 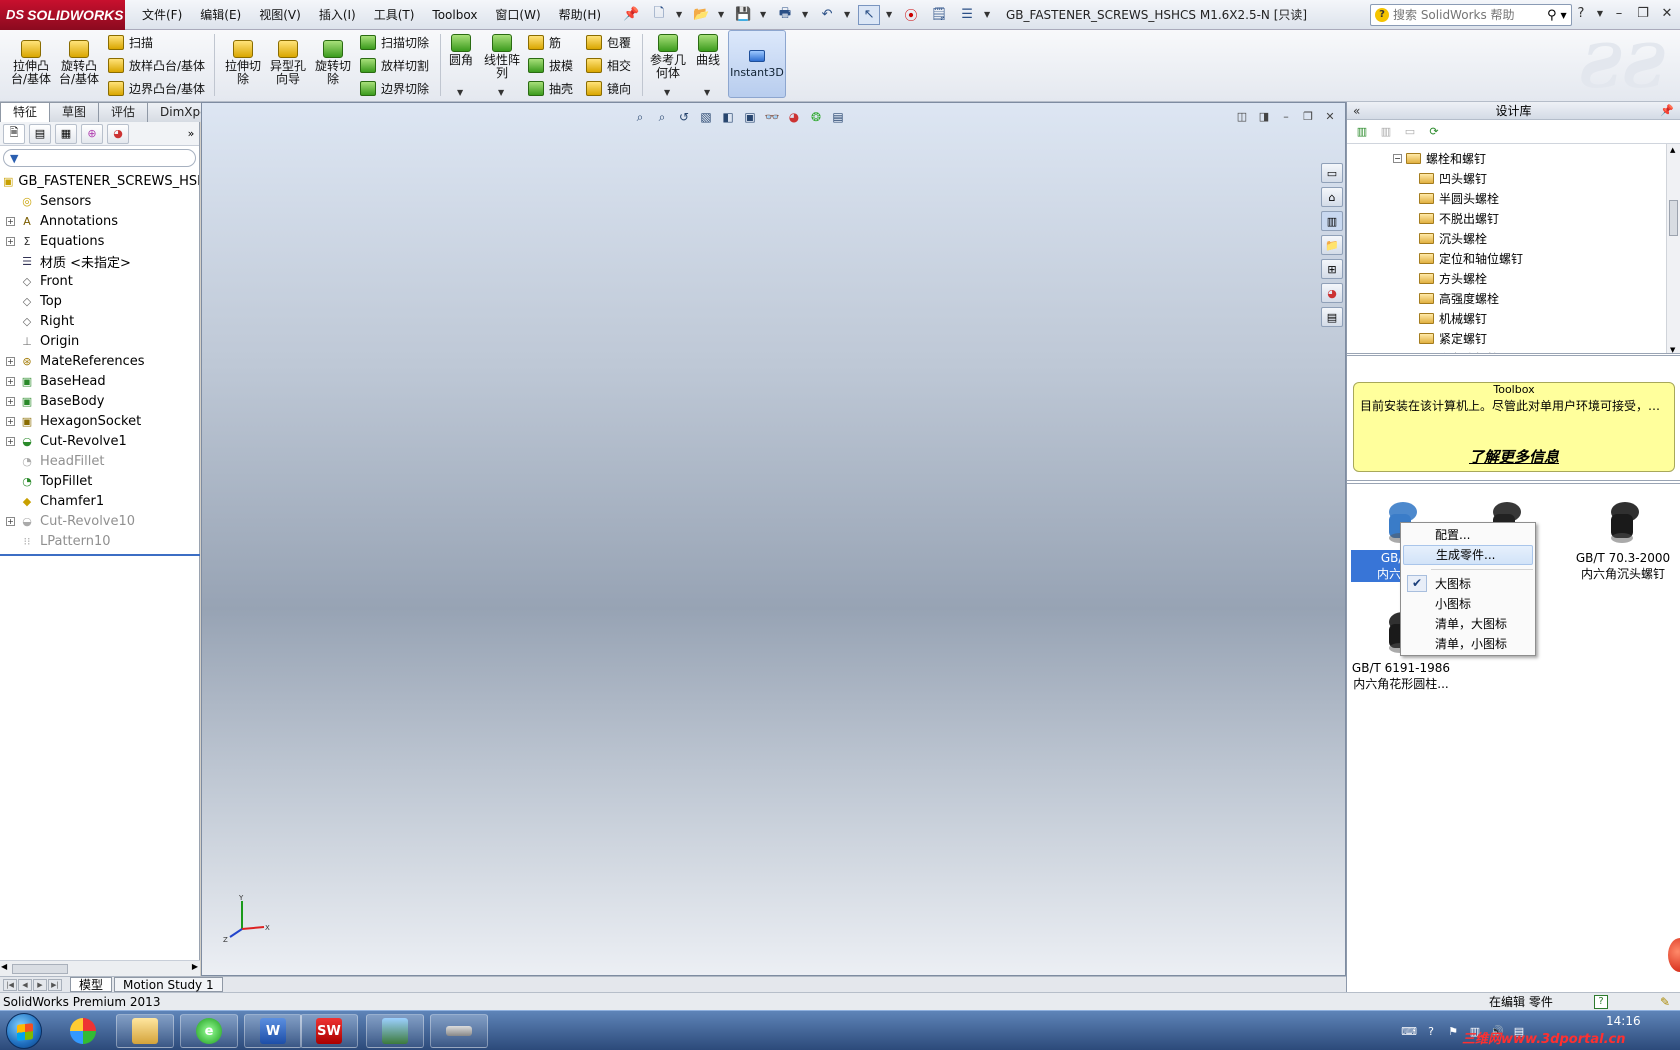 I want to click on new-document-icon: 🗋, so click(x=659, y=15).